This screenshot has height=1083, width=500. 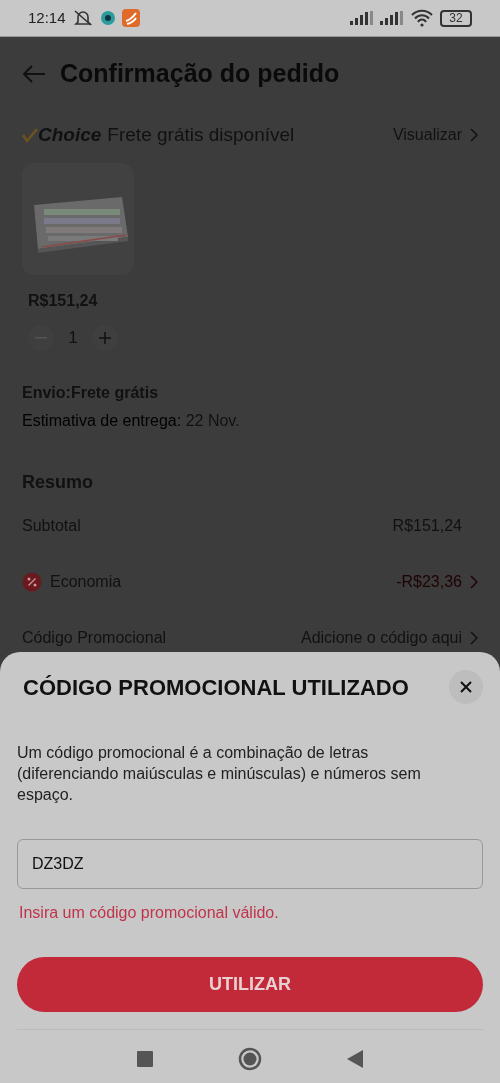 What do you see at coordinates (437, 582) in the screenshot?
I see `discount-link: -R$23,36` at bounding box center [437, 582].